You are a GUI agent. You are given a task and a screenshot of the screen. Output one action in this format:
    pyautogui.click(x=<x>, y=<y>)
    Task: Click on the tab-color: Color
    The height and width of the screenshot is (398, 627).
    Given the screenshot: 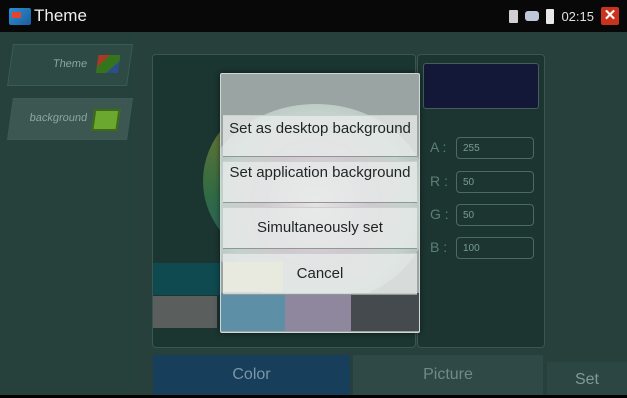 What is the action you would take?
    pyautogui.click(x=251, y=375)
    